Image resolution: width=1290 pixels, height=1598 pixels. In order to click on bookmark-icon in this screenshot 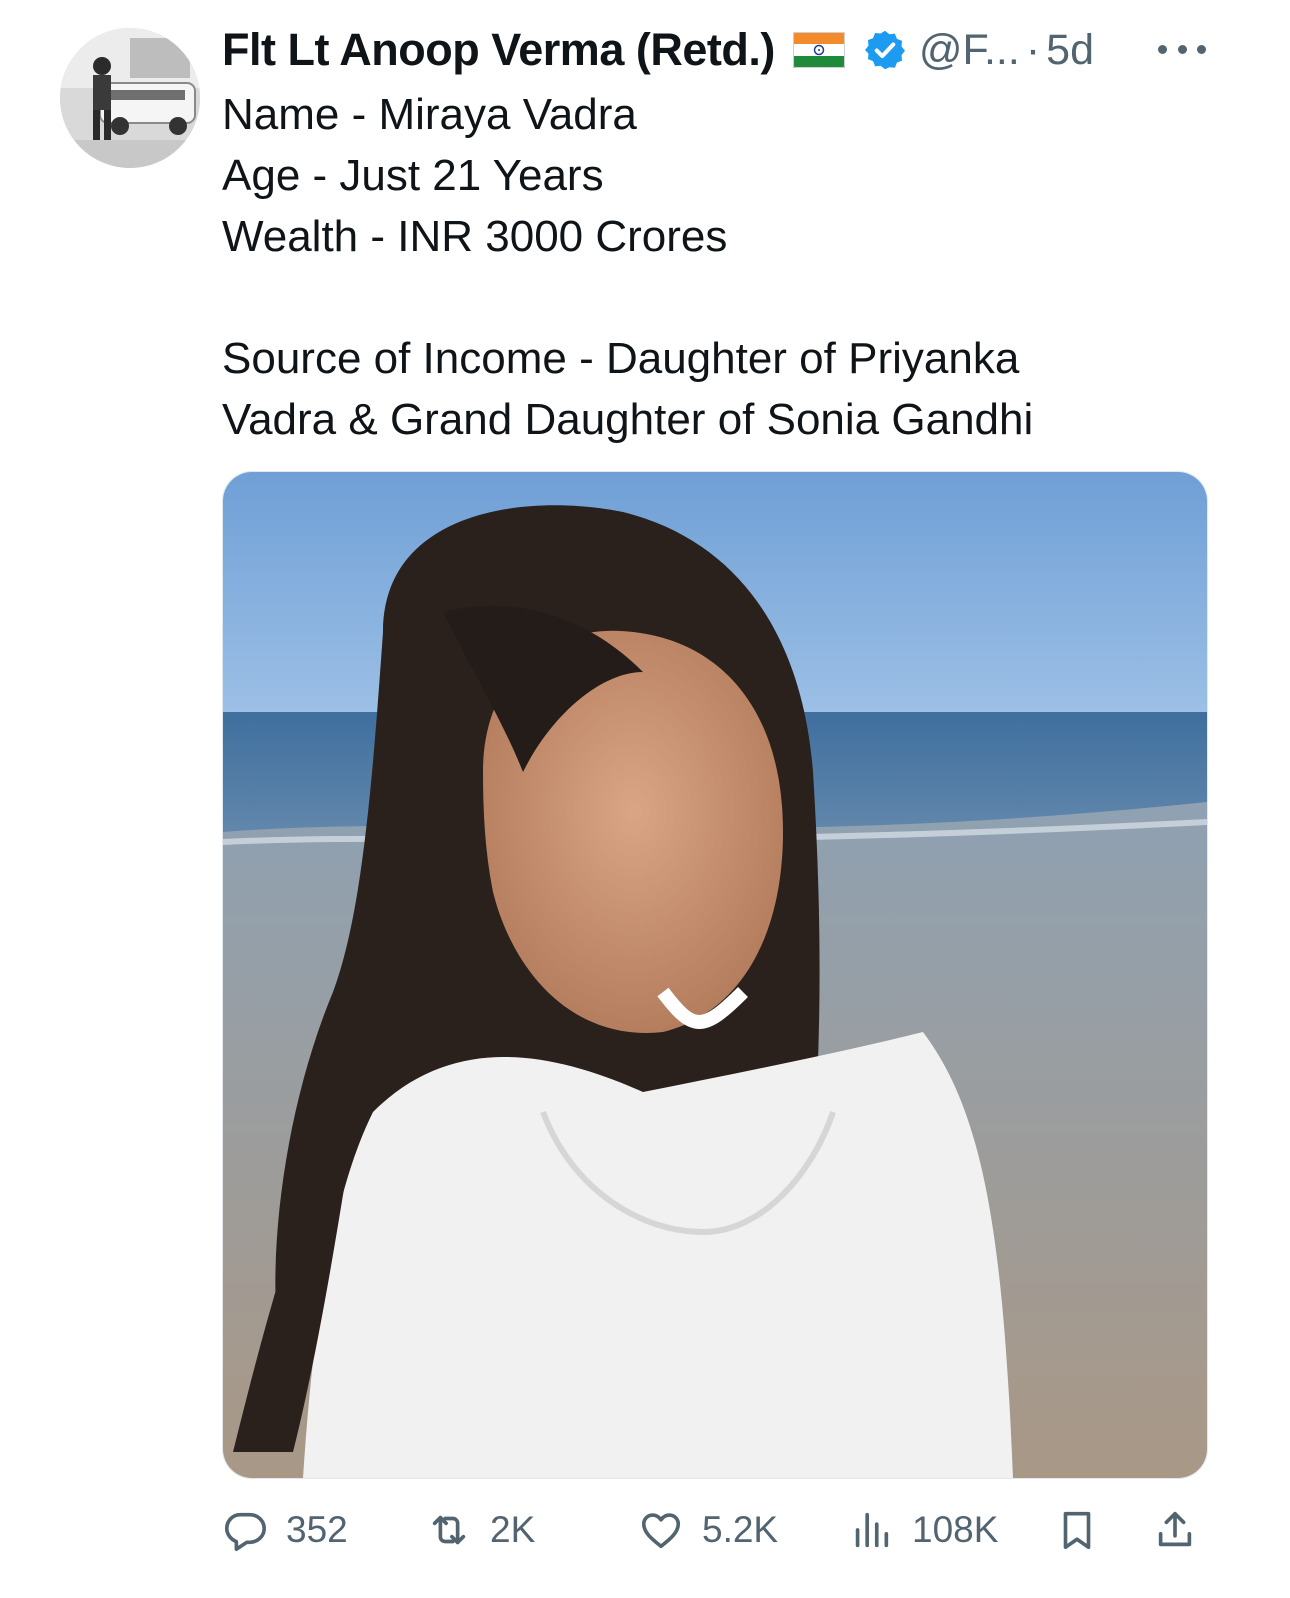, I will do `click(1077, 1530)`.